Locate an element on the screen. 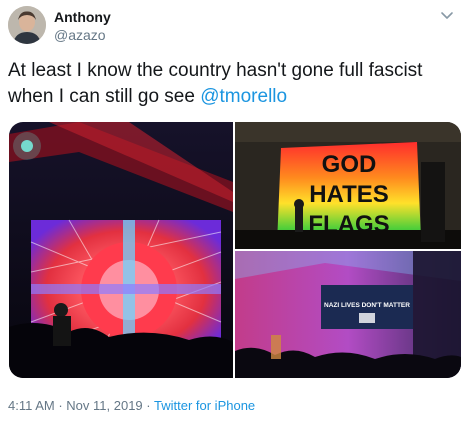 Image resolution: width=473 pixels, height=429 pixels. author-name: Anthony is located at coordinates (82, 17).